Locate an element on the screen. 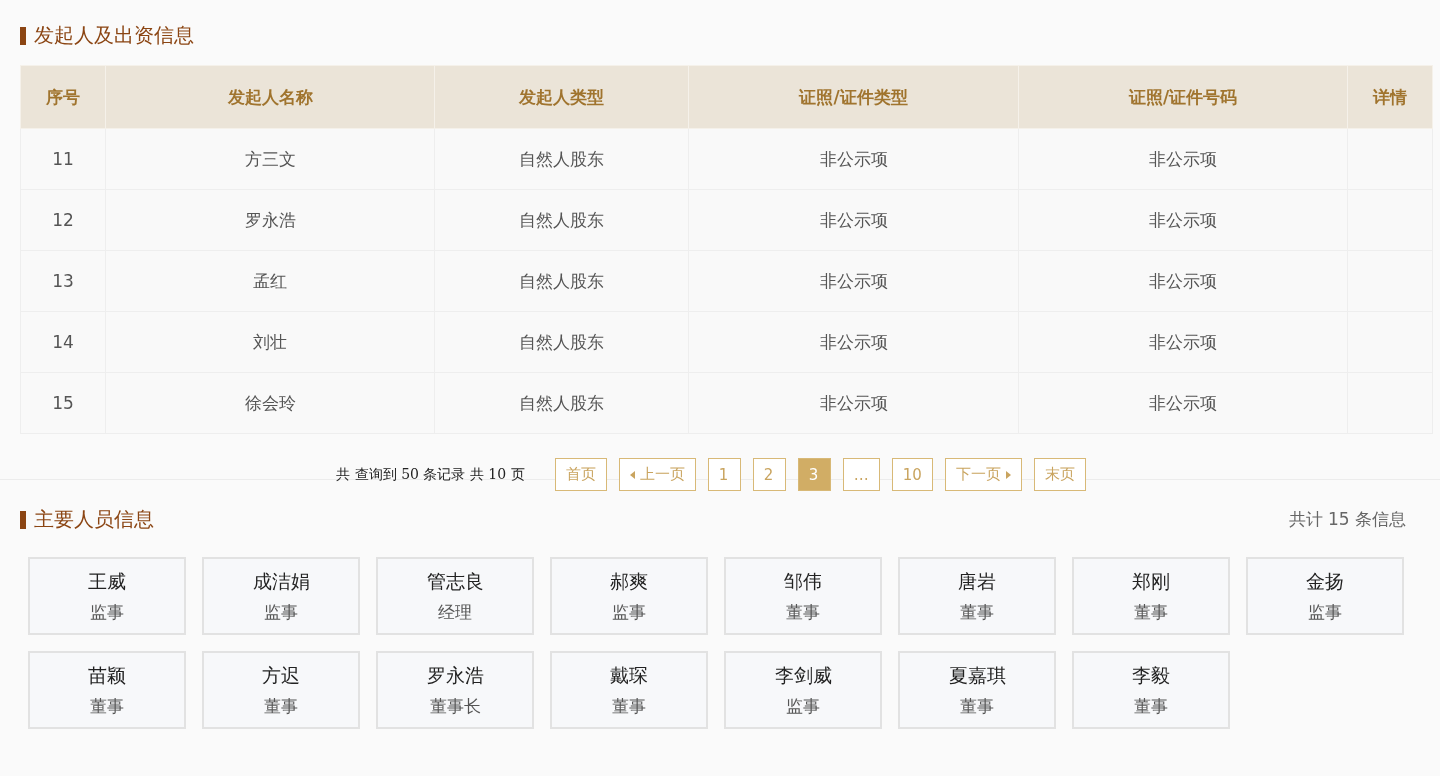 The width and height of the screenshot is (1440, 776). staff-count: 共计 15 条信息 is located at coordinates (1347, 519).